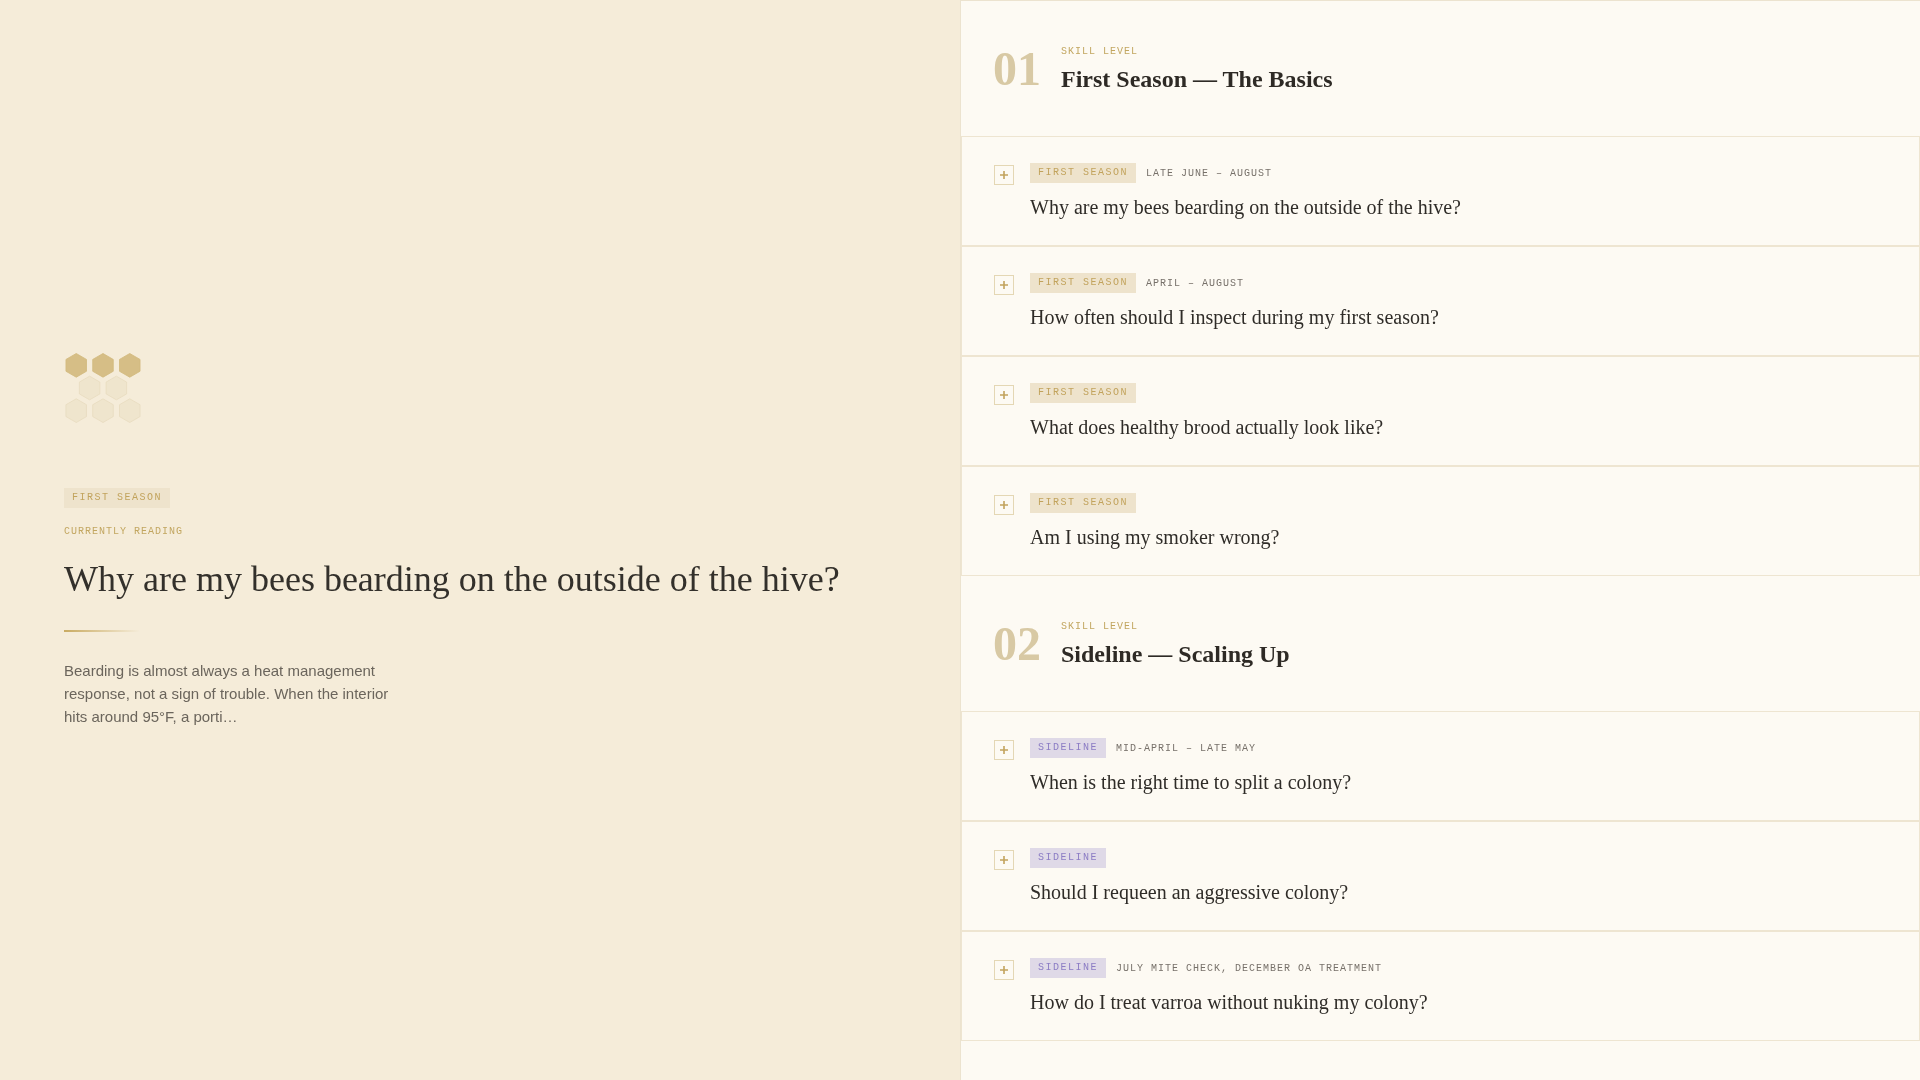  I want to click on question-text: Am I using my smoker wrong?, so click(1155, 537).